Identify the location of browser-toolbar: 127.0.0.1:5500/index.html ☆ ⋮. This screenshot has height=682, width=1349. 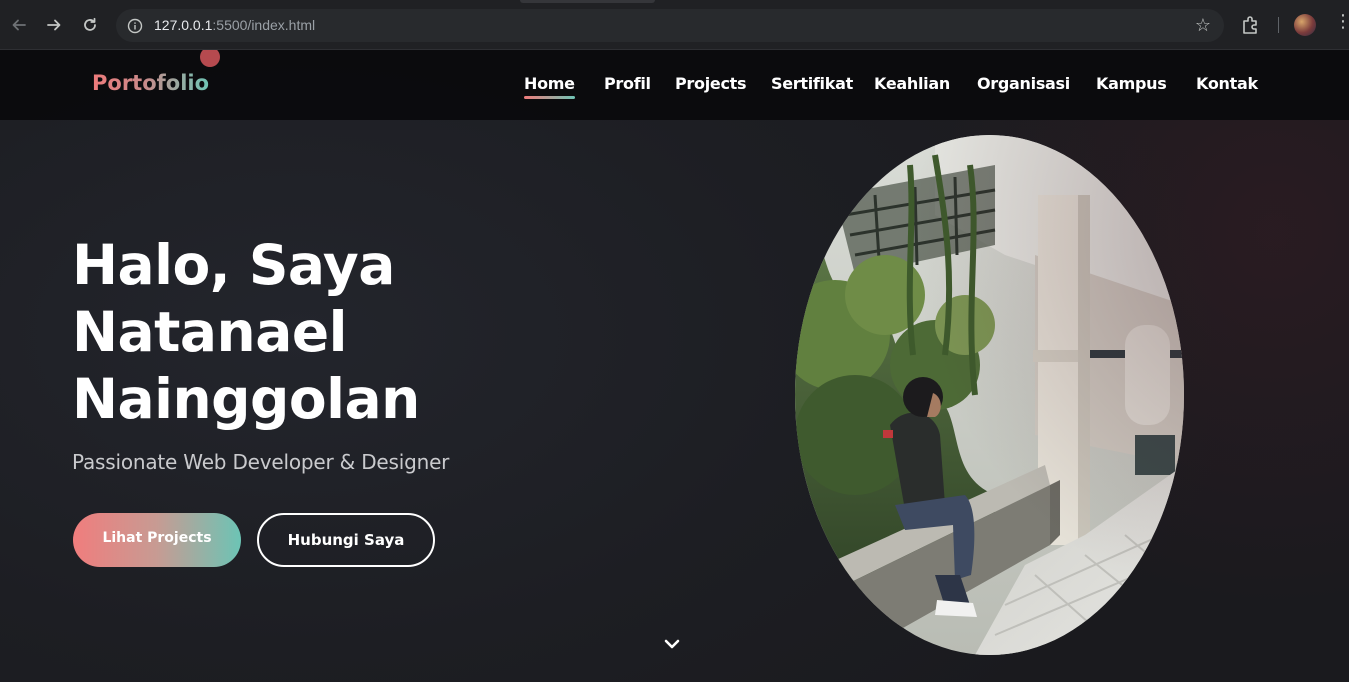
(674, 25).